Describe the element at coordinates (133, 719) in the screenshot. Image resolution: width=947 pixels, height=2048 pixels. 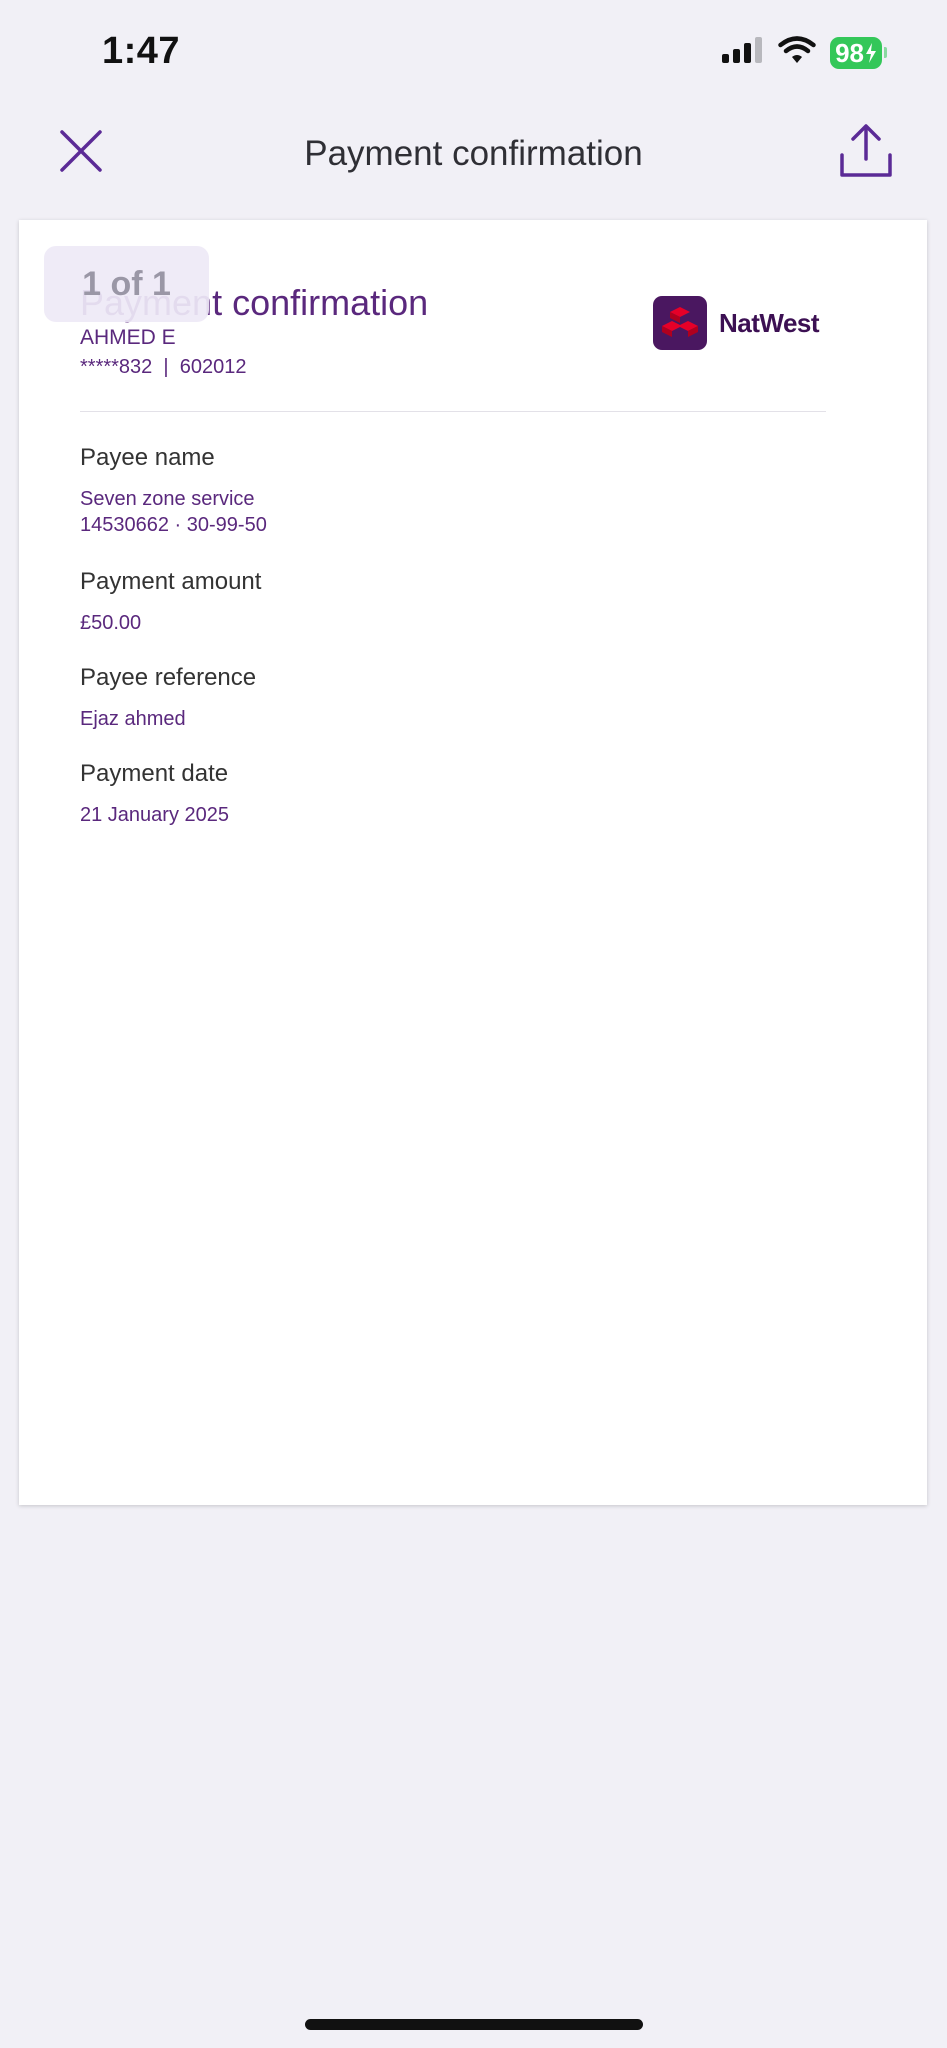
I see `payee-reference-value: Ejaz ahmed` at that location.